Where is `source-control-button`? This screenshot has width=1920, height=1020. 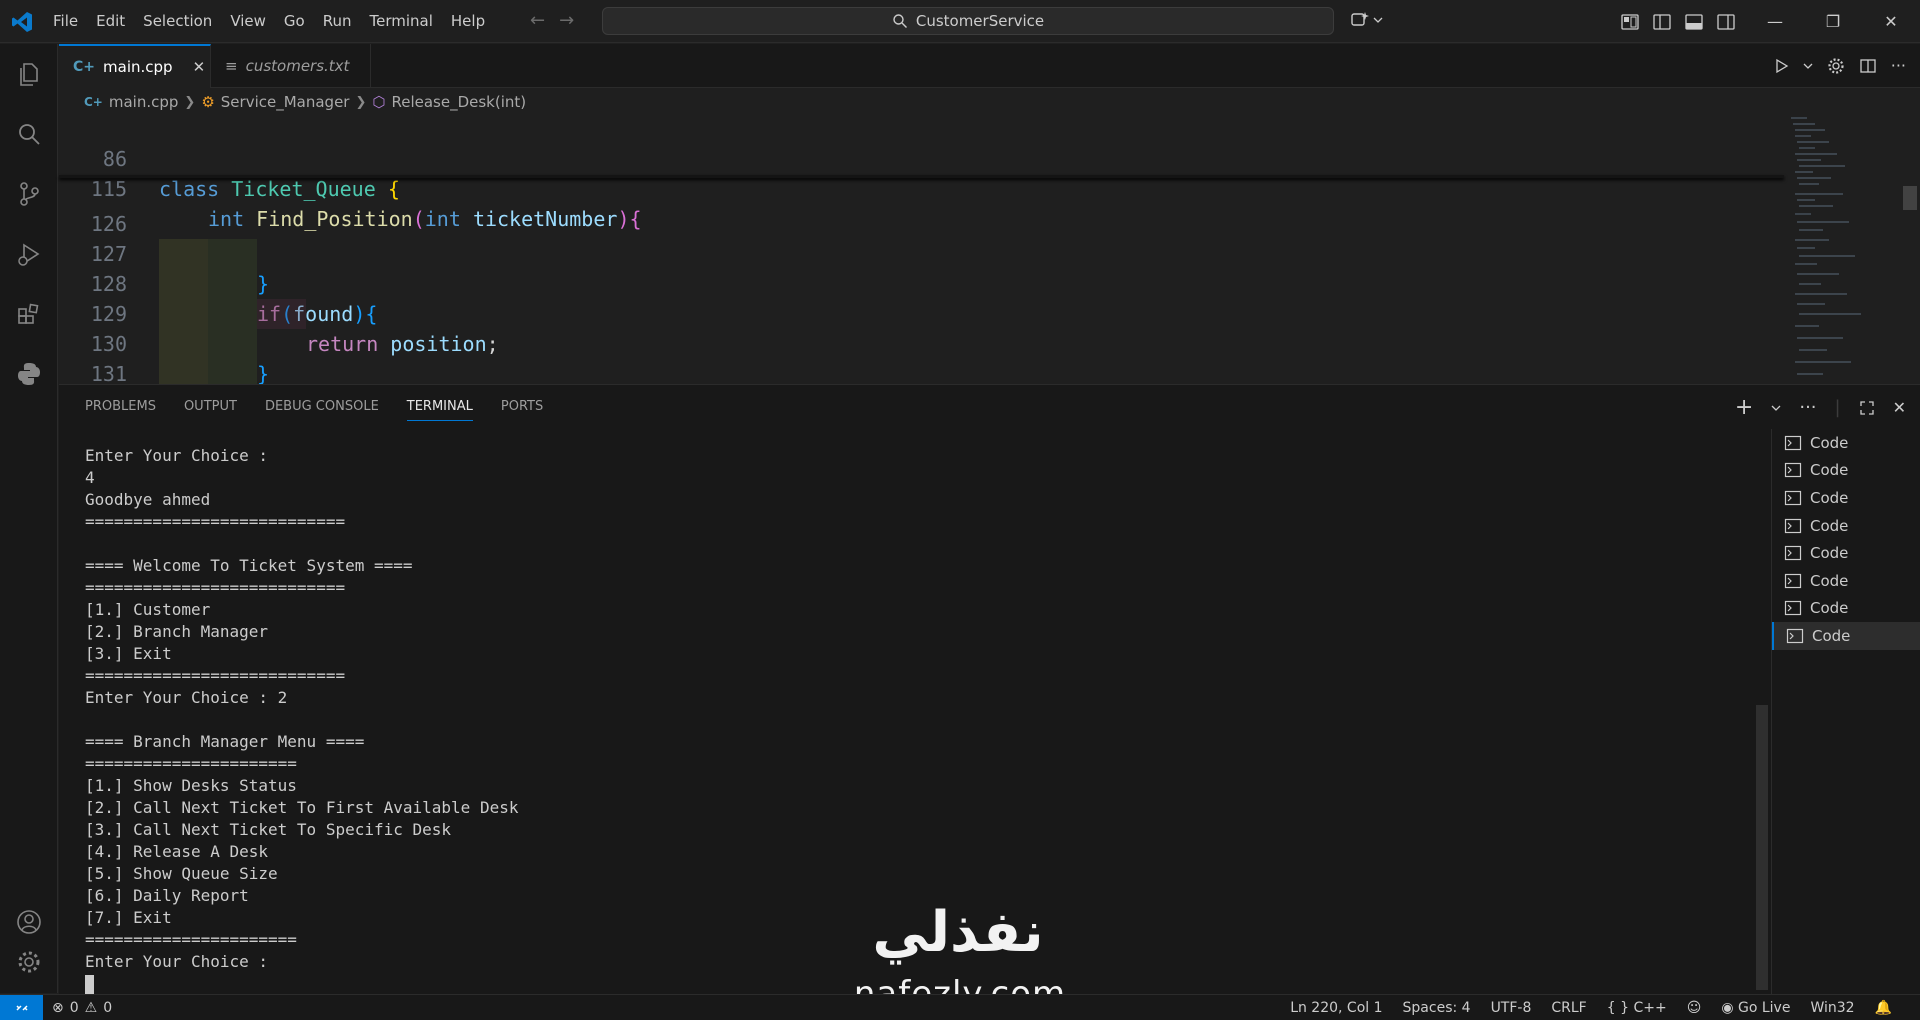 source-control-button is located at coordinates (29, 194).